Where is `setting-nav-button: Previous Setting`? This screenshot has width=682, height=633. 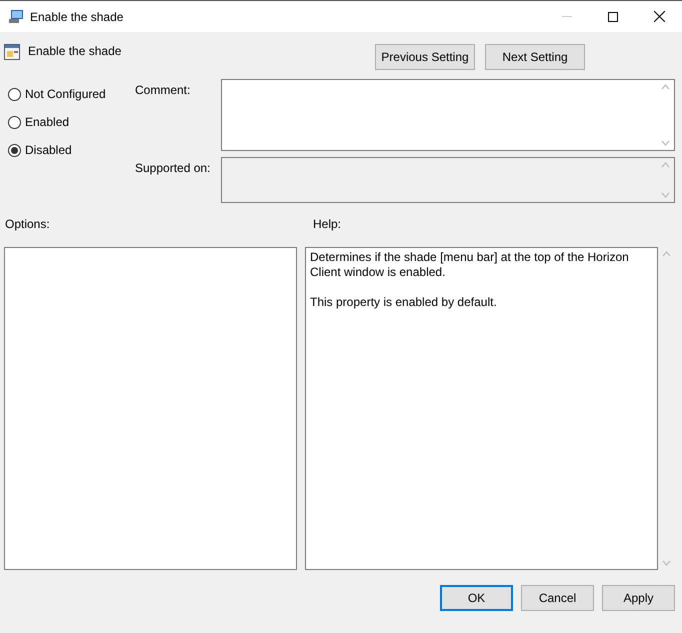
setting-nav-button: Previous Setting is located at coordinates (425, 57).